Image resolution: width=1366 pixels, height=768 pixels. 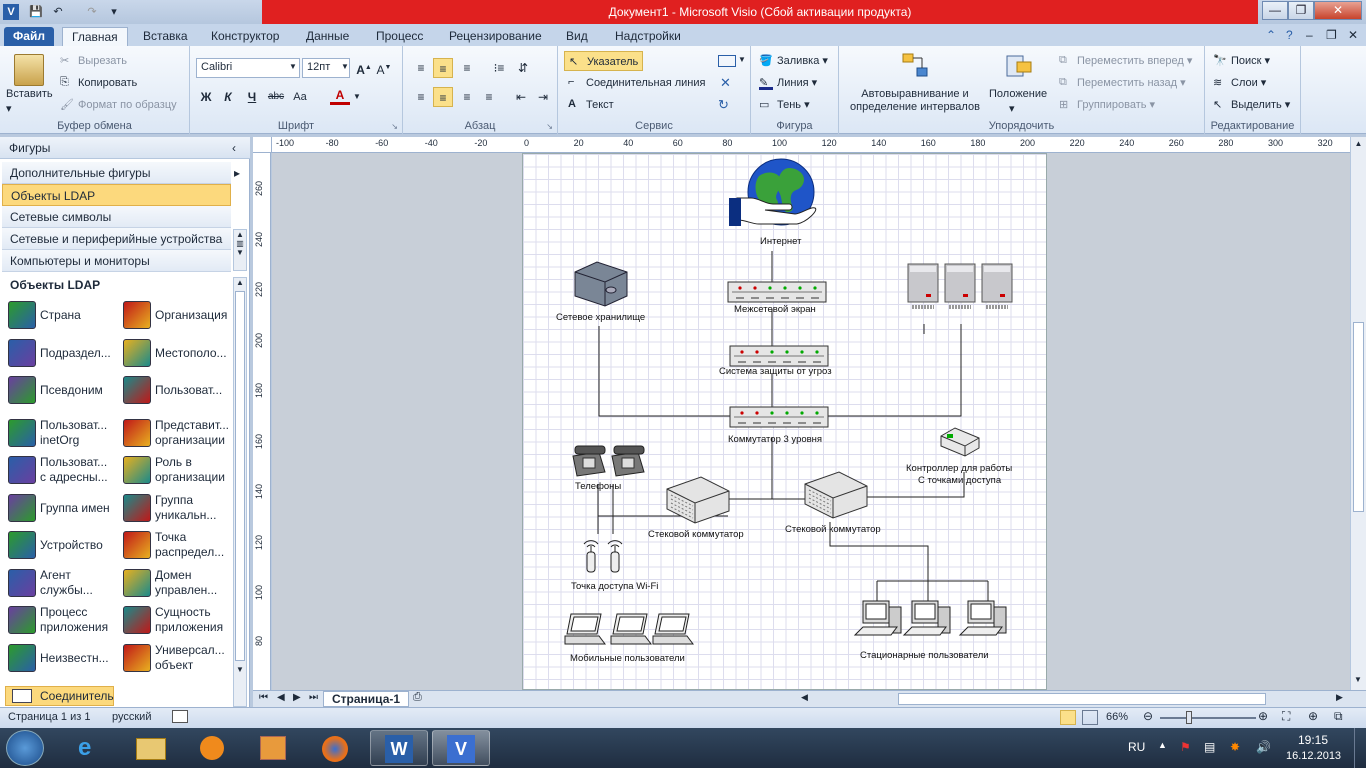 What do you see at coordinates (417, 697) in the screenshot?
I see `insert-page-icon: ⎙` at bounding box center [417, 697].